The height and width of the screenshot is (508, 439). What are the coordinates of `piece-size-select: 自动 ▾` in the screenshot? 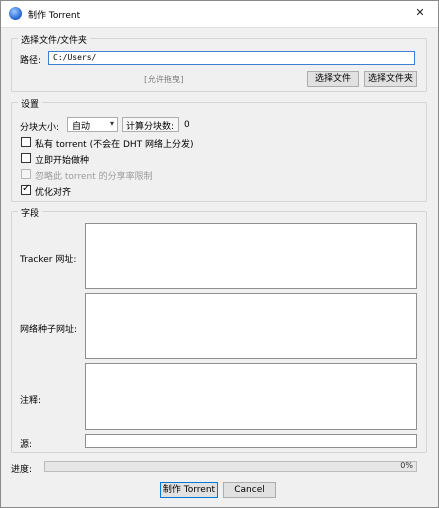 It's located at (92, 124).